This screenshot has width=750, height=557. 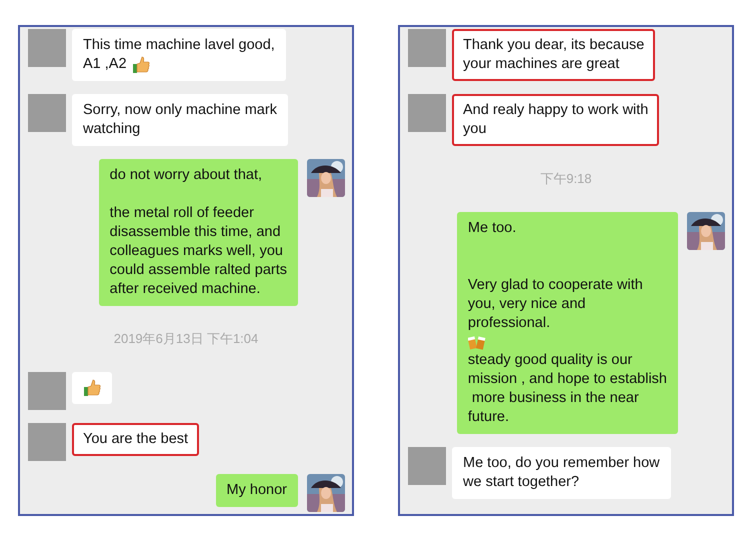 What do you see at coordinates (186, 339) in the screenshot?
I see `timestamp: 2019年6月13日 下午1:04` at bounding box center [186, 339].